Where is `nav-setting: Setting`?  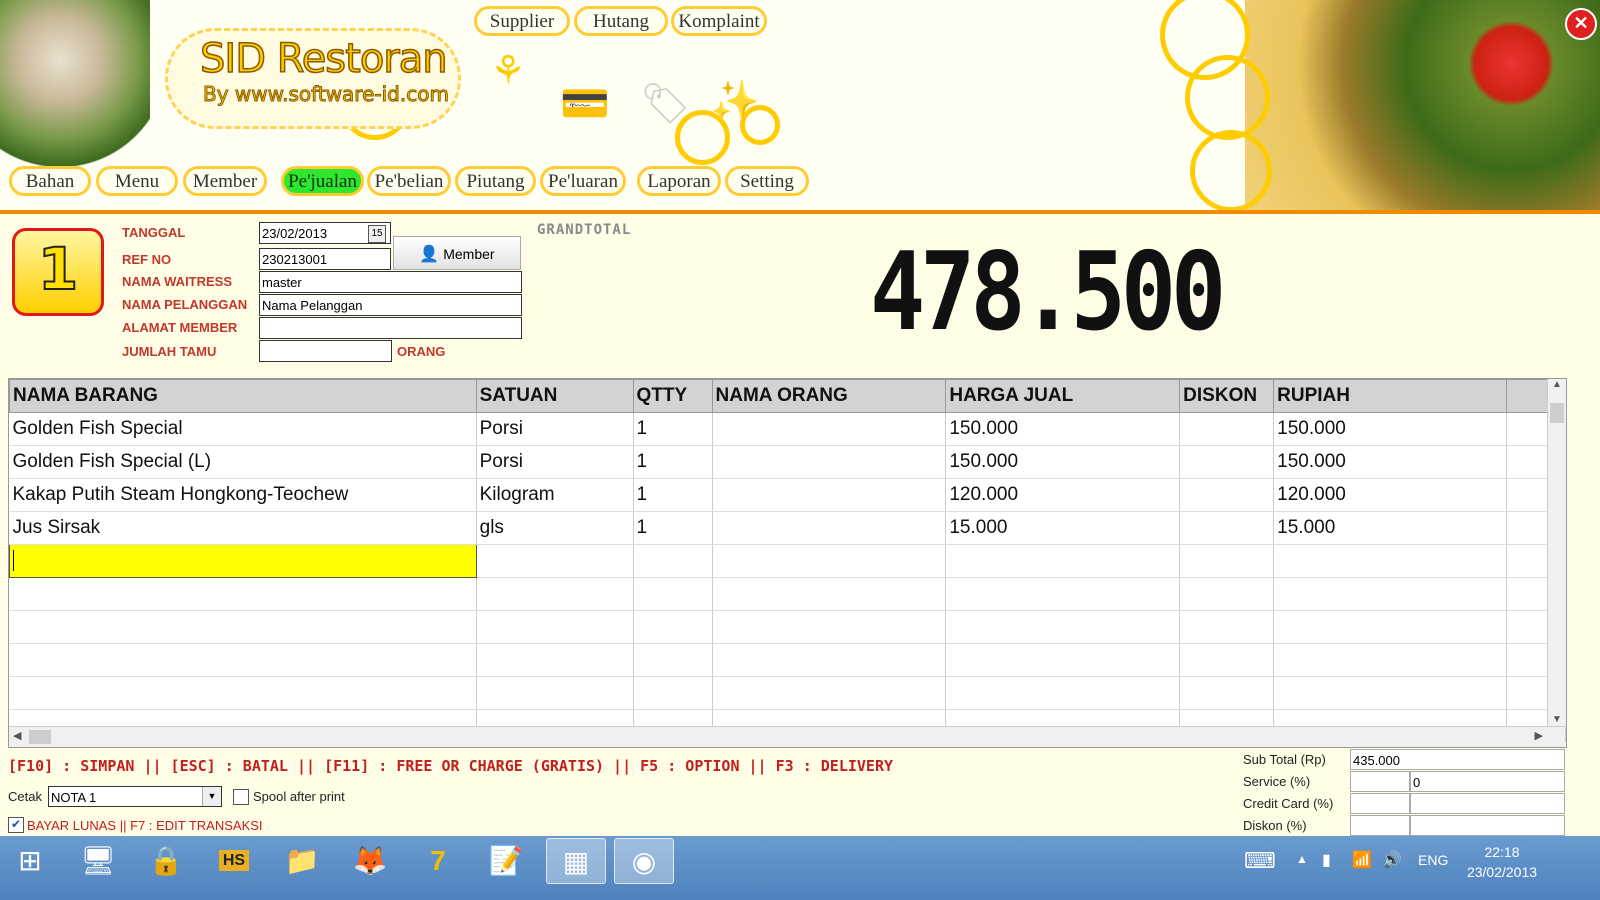 nav-setting: Setting is located at coordinates (767, 181).